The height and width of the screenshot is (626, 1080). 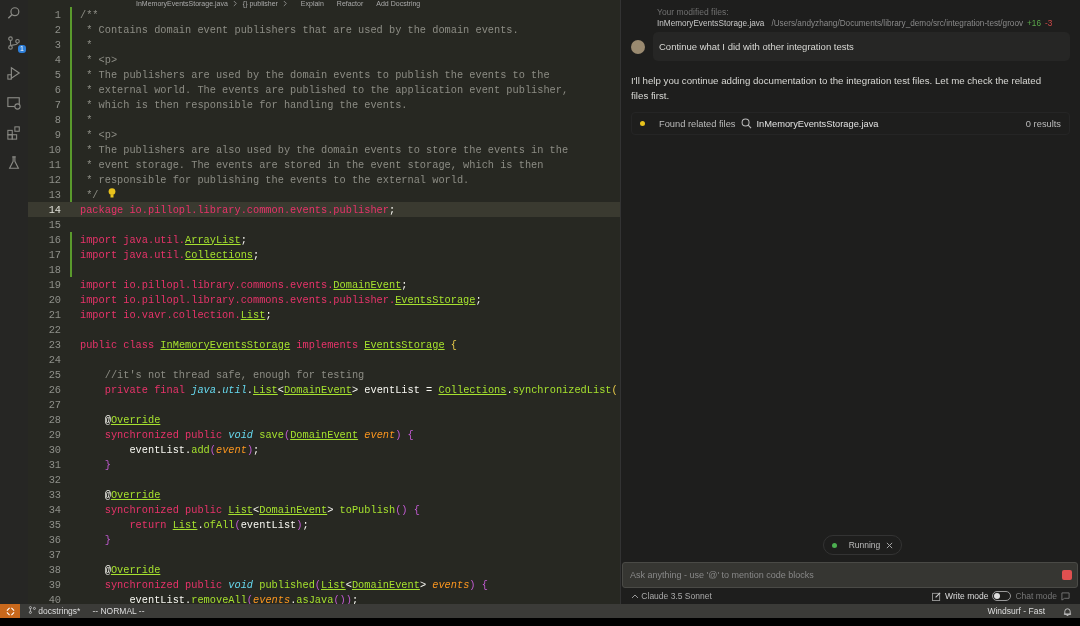 I want to click on code-line: return List.ofAll(eventList);, so click(x=218, y=524).